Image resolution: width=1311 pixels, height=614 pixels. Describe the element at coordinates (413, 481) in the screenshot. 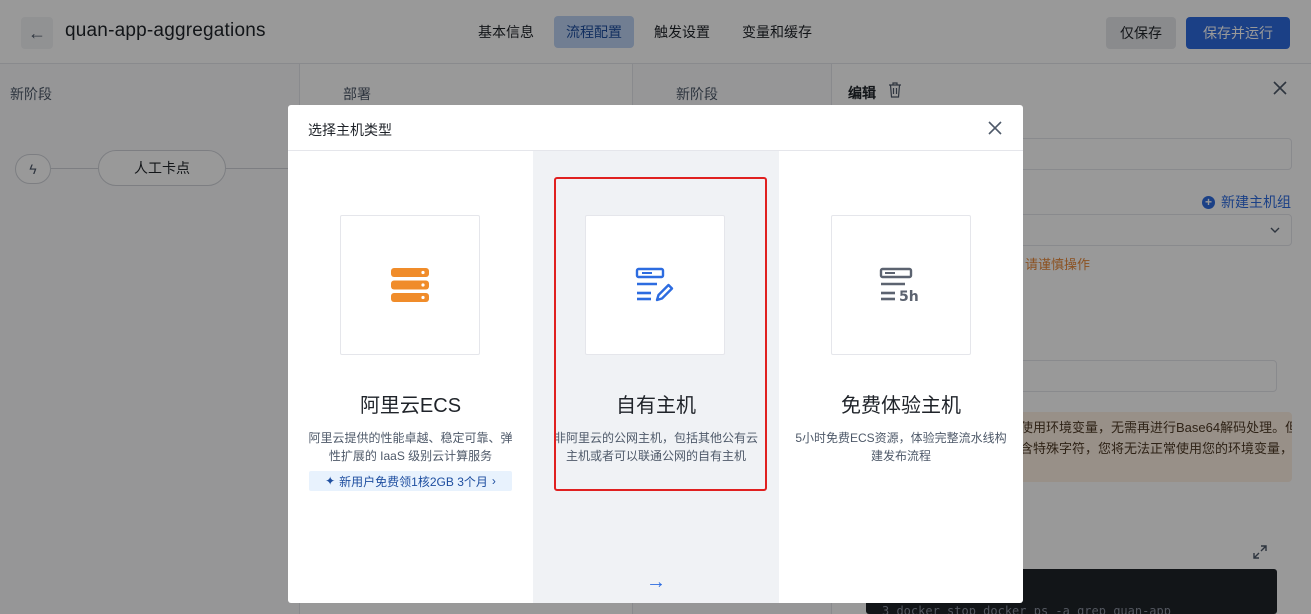

I see `promo-label: 新用户免费领1核2GB 3个月` at that location.